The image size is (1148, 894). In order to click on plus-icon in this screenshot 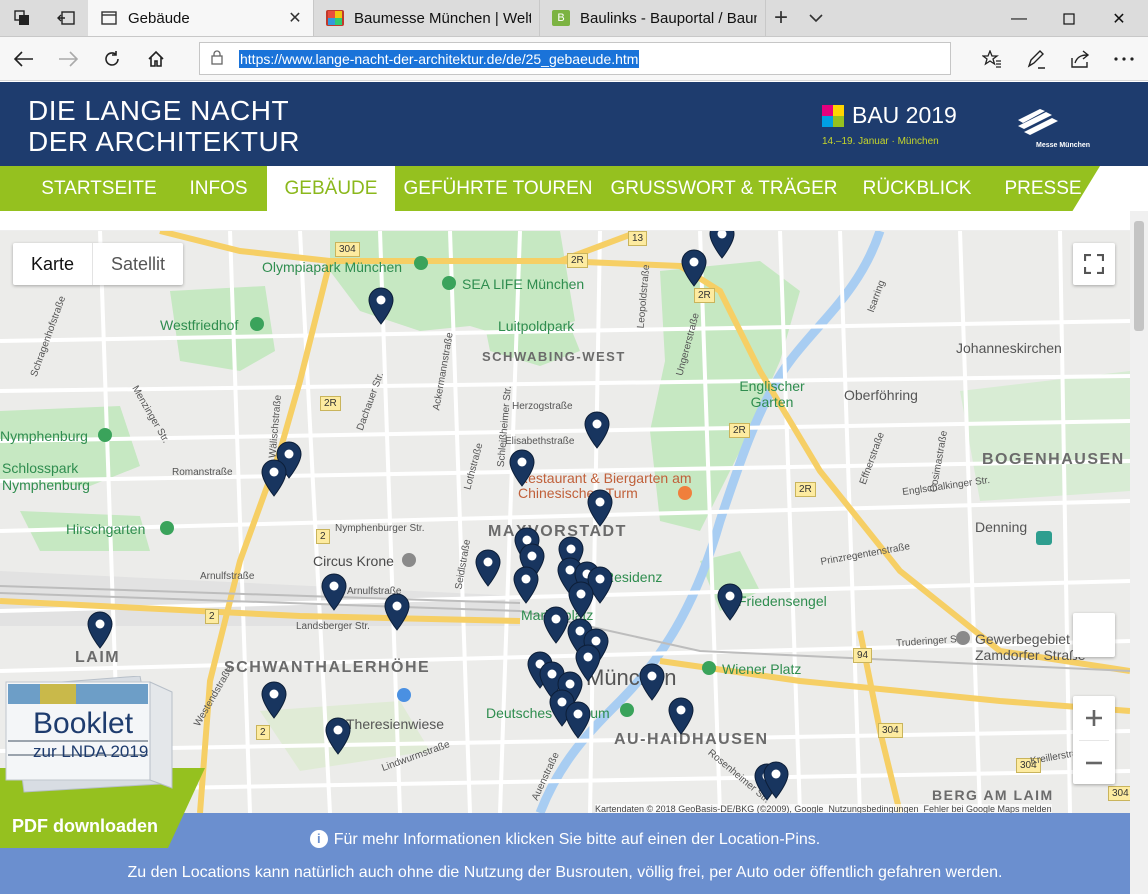, I will do `click(1094, 718)`.